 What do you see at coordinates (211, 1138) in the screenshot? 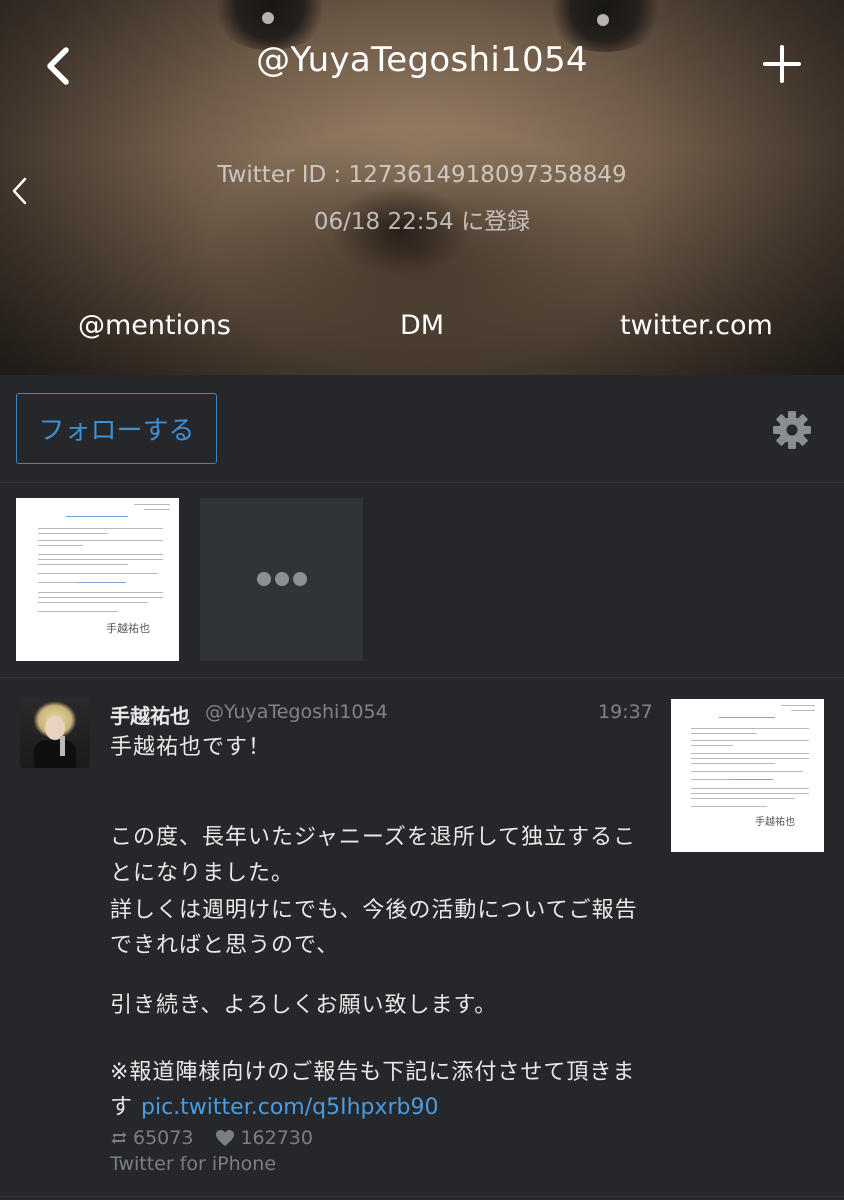
I see `tweet-stats: 65073 162730` at bounding box center [211, 1138].